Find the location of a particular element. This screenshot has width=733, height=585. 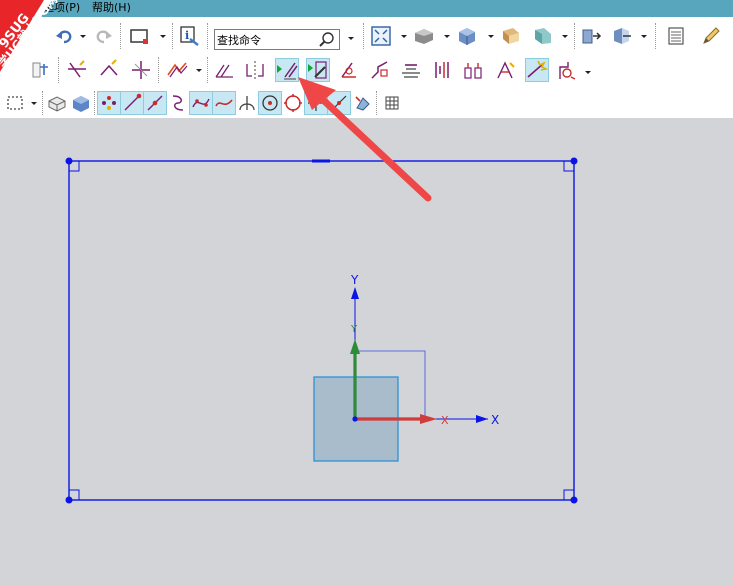

triad-y-label: Y is located at coordinates (354, 329).